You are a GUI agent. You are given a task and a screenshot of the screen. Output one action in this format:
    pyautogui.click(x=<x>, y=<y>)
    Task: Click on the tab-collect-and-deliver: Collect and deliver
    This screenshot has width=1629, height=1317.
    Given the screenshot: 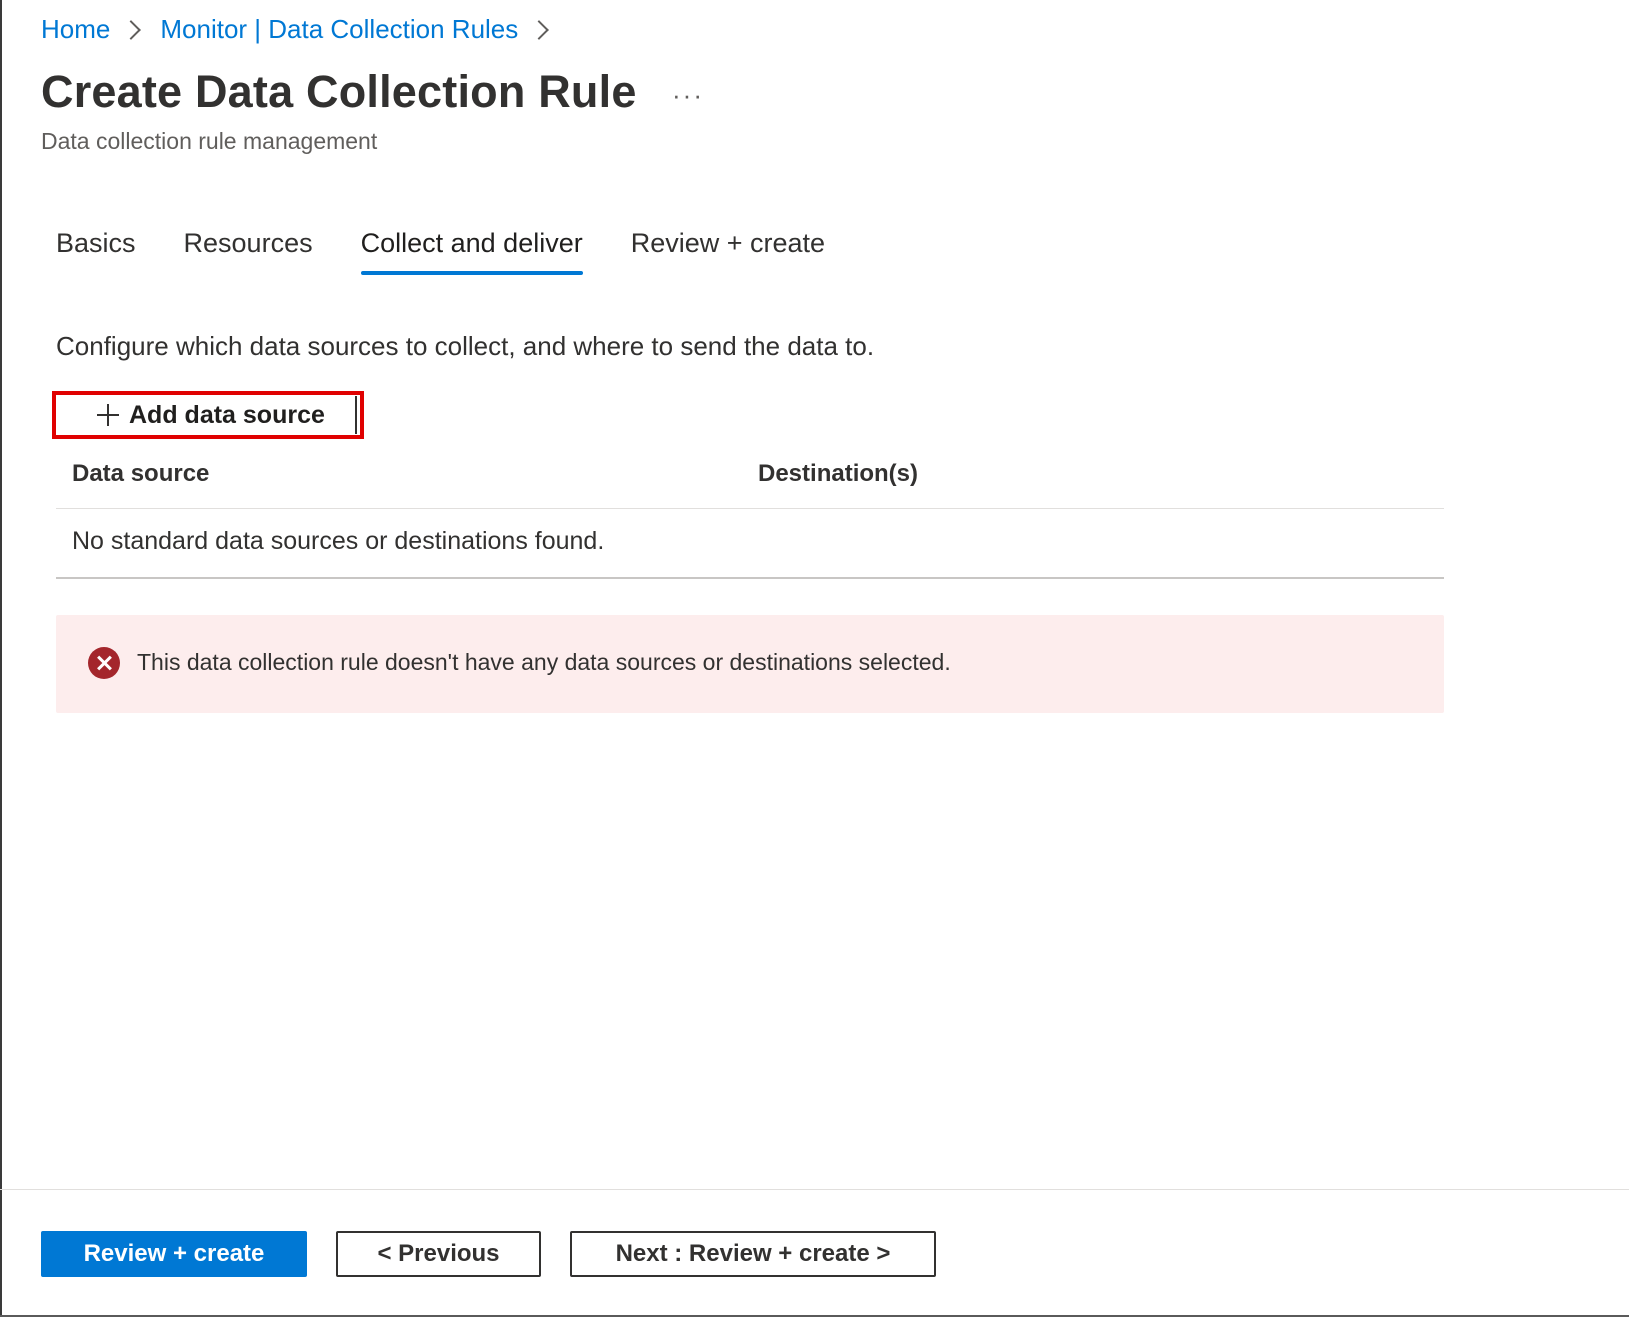 What is the action you would take?
    pyautogui.click(x=471, y=251)
    